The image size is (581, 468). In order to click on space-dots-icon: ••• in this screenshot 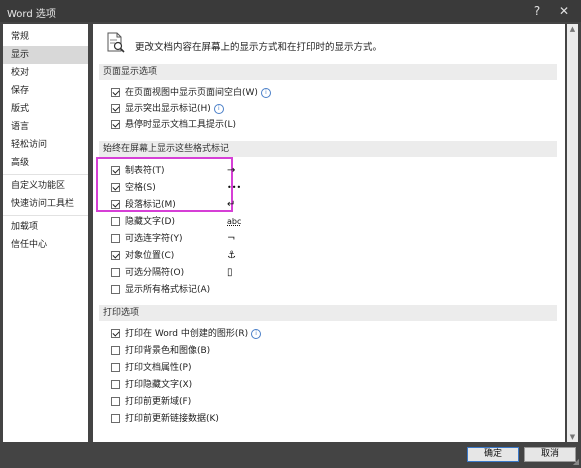, I will do `click(234, 187)`.